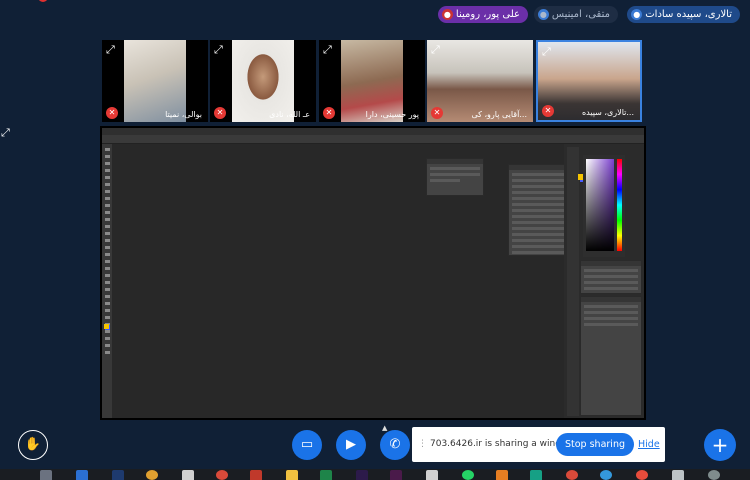  What do you see at coordinates (573, 281) in the screenshot?
I see `panel-strip` at bounding box center [573, 281].